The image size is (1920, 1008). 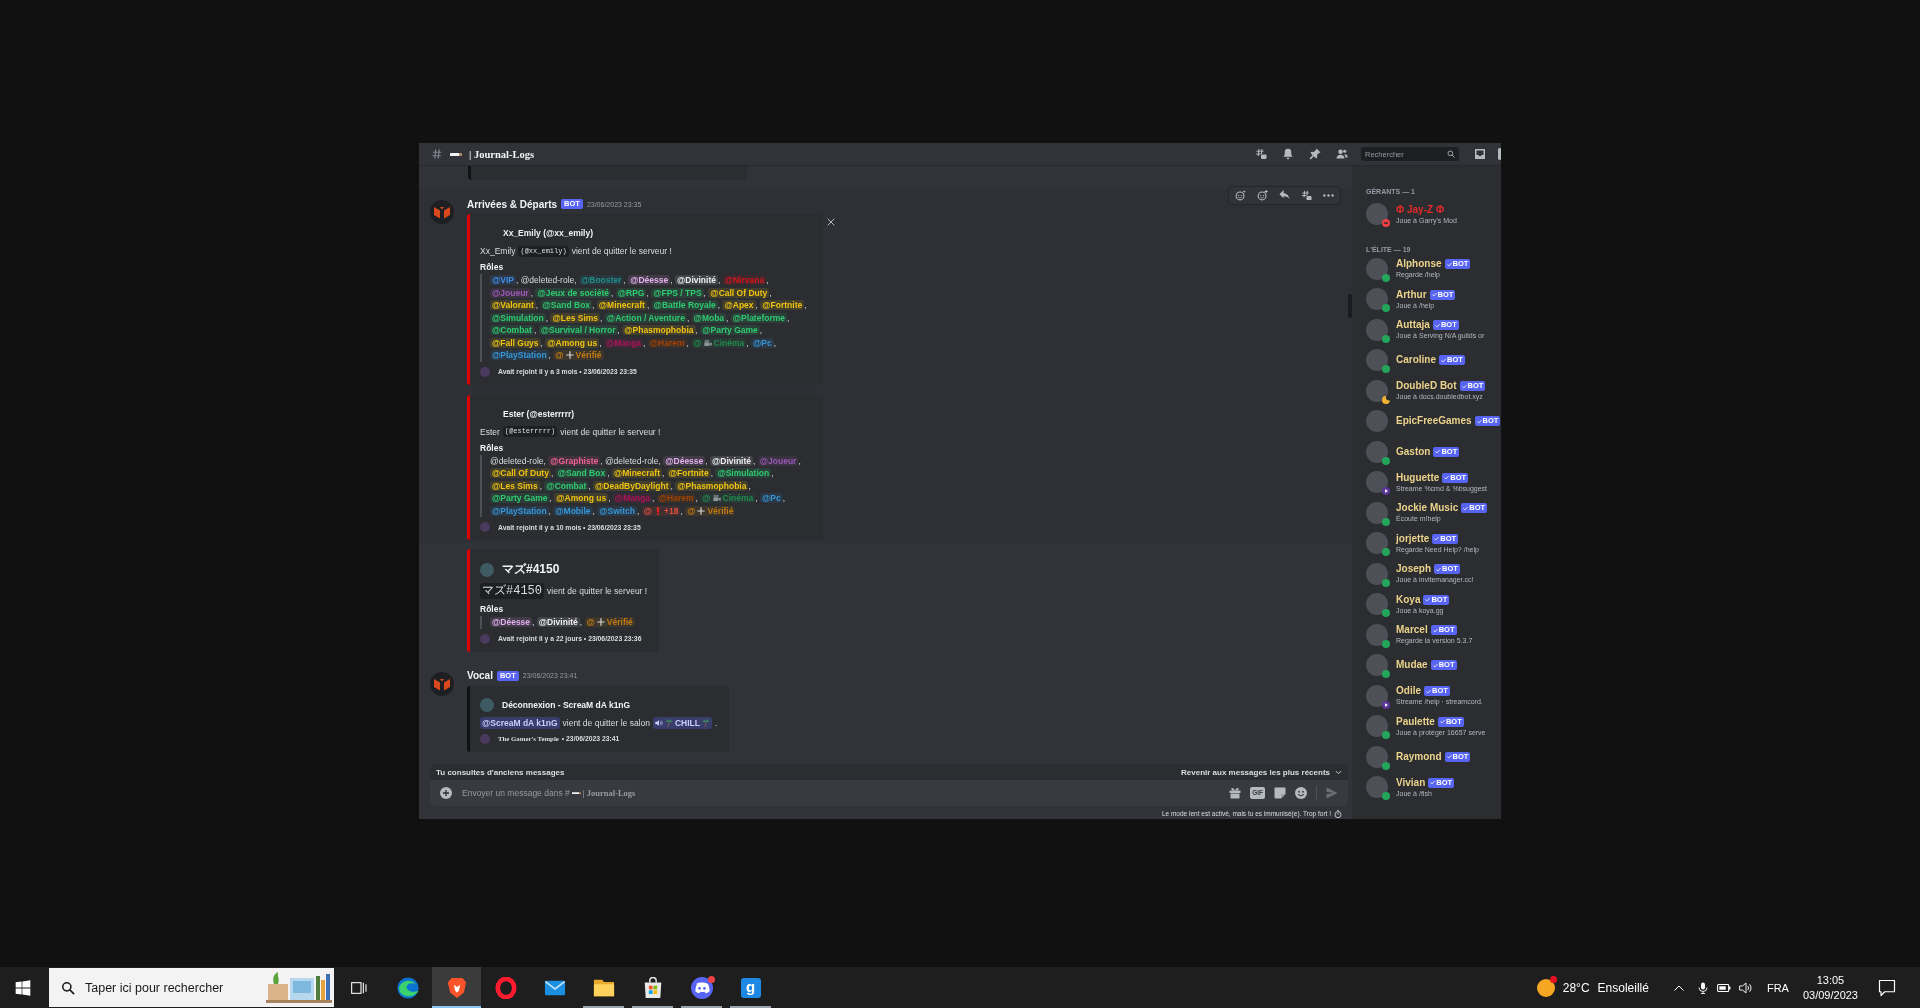 I want to click on sun-icon, so click(x=1545, y=987).